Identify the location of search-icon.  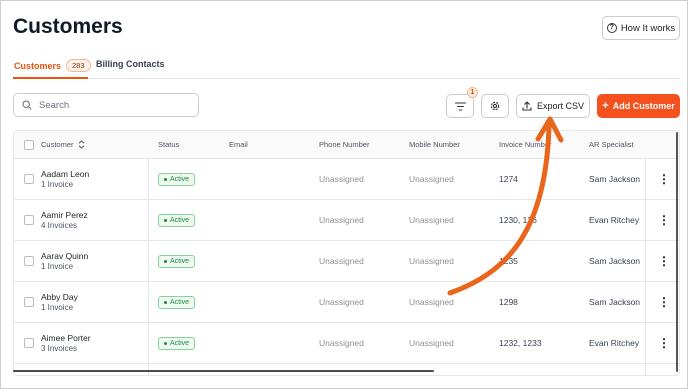
(27, 105).